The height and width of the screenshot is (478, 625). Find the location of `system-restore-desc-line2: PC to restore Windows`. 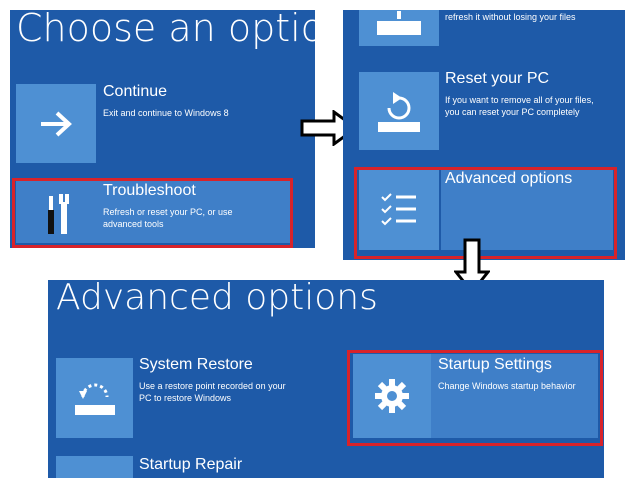

system-restore-desc-line2: PC to restore Windows is located at coordinates (185, 398).